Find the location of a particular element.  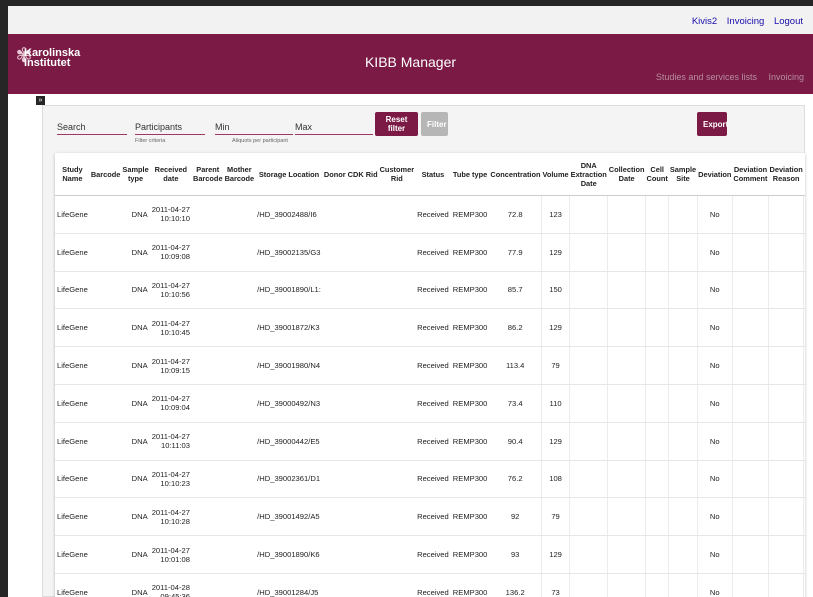

column-header: Parent Barcode is located at coordinates (207, 174).